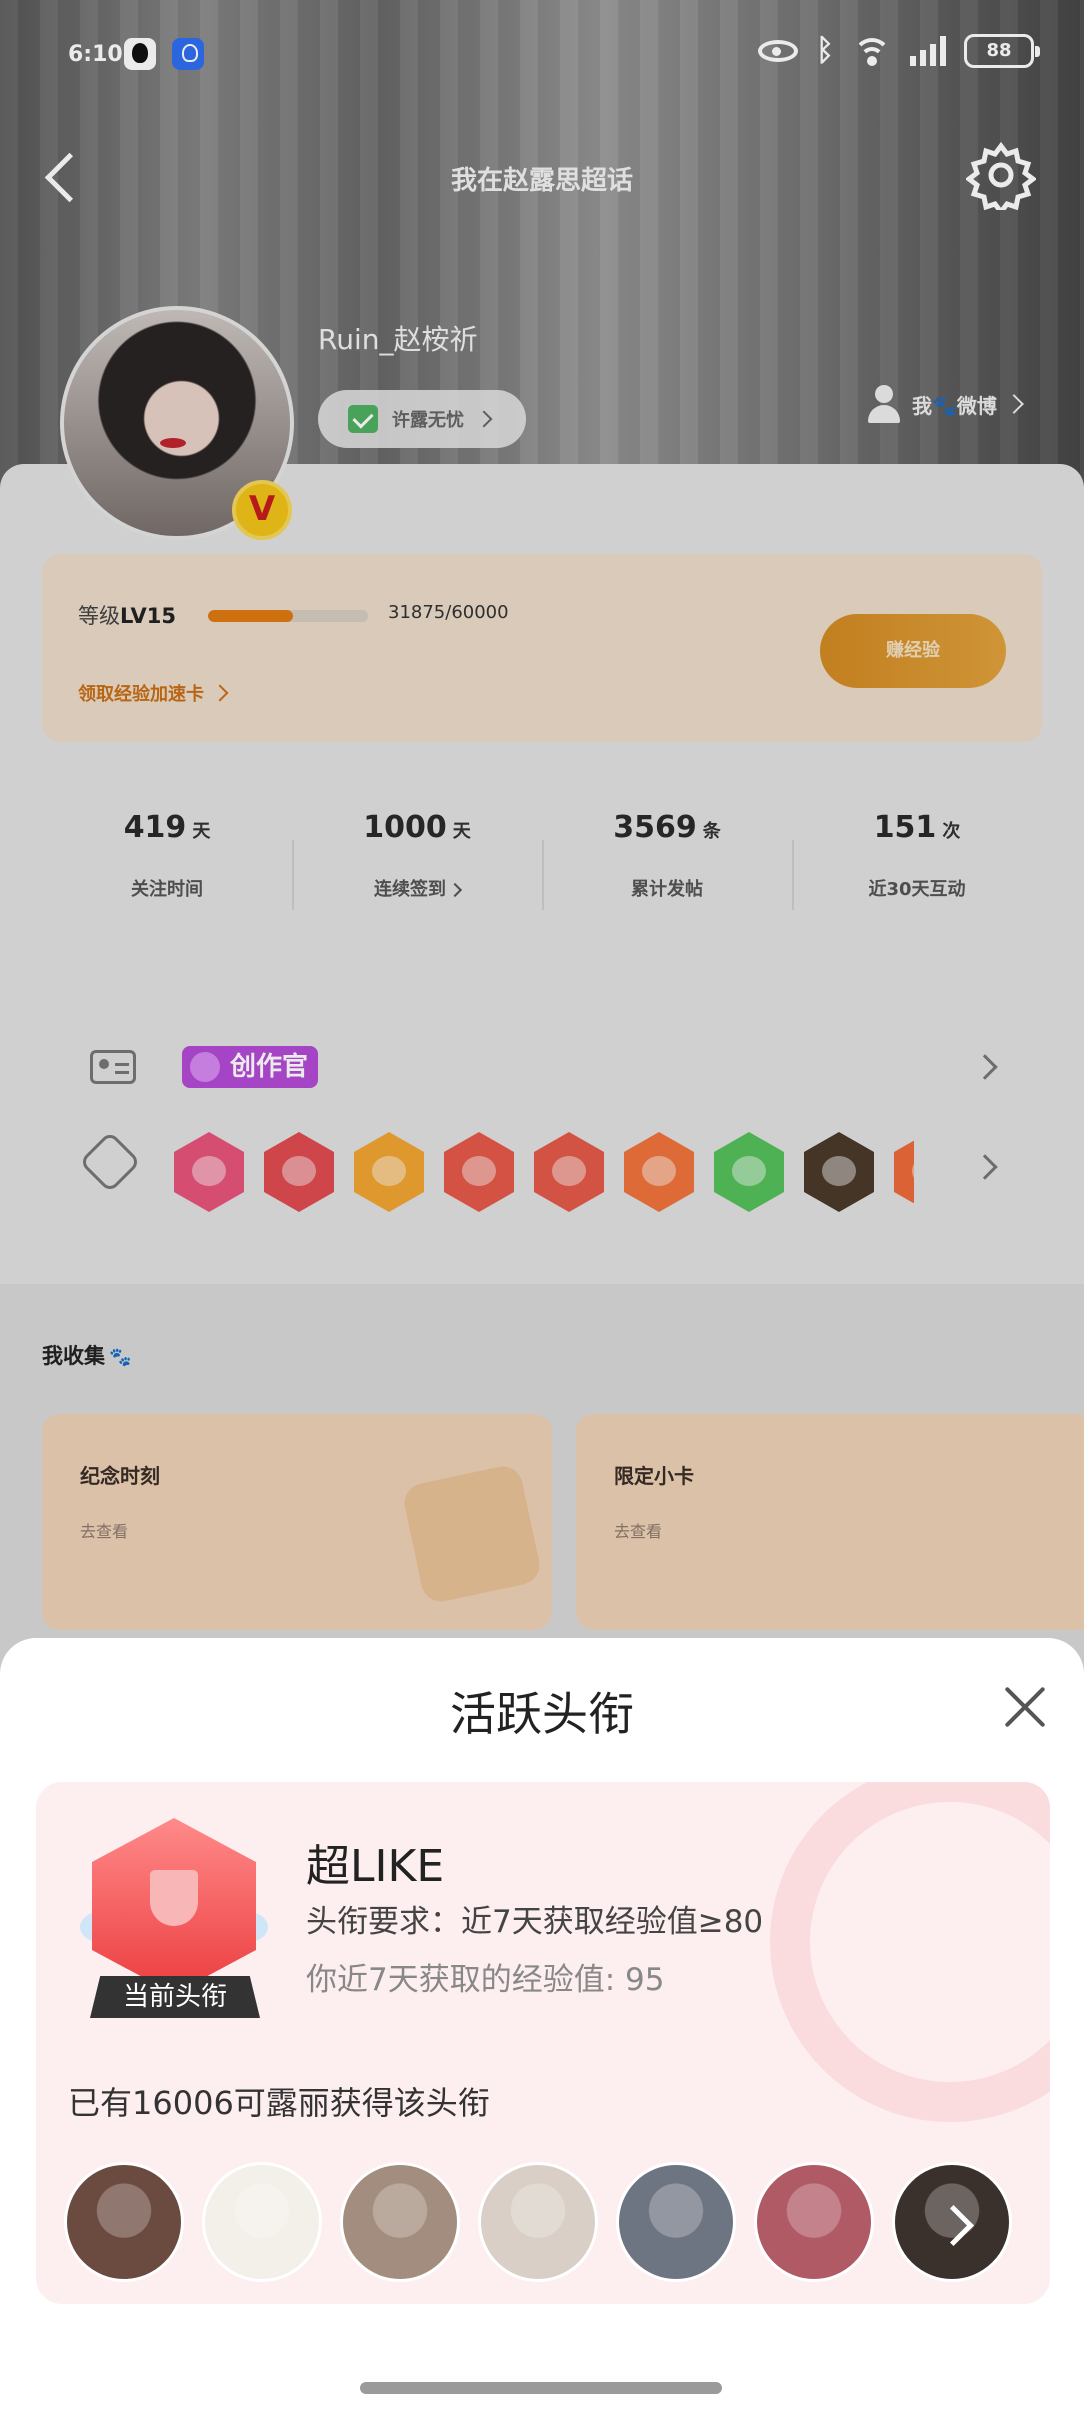  Describe the element at coordinates (535, 1922) in the screenshot. I see `badge-requirement: 头衔要求：近7天获取经验值≥80` at that location.